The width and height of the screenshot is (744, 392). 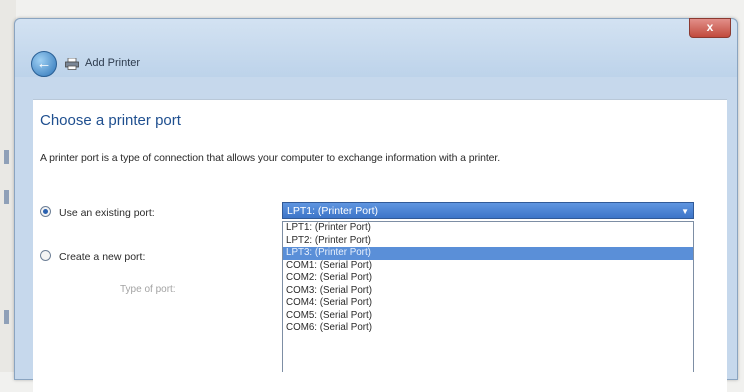 I want to click on port-option: COM5: (Serial Port), so click(x=488, y=316).